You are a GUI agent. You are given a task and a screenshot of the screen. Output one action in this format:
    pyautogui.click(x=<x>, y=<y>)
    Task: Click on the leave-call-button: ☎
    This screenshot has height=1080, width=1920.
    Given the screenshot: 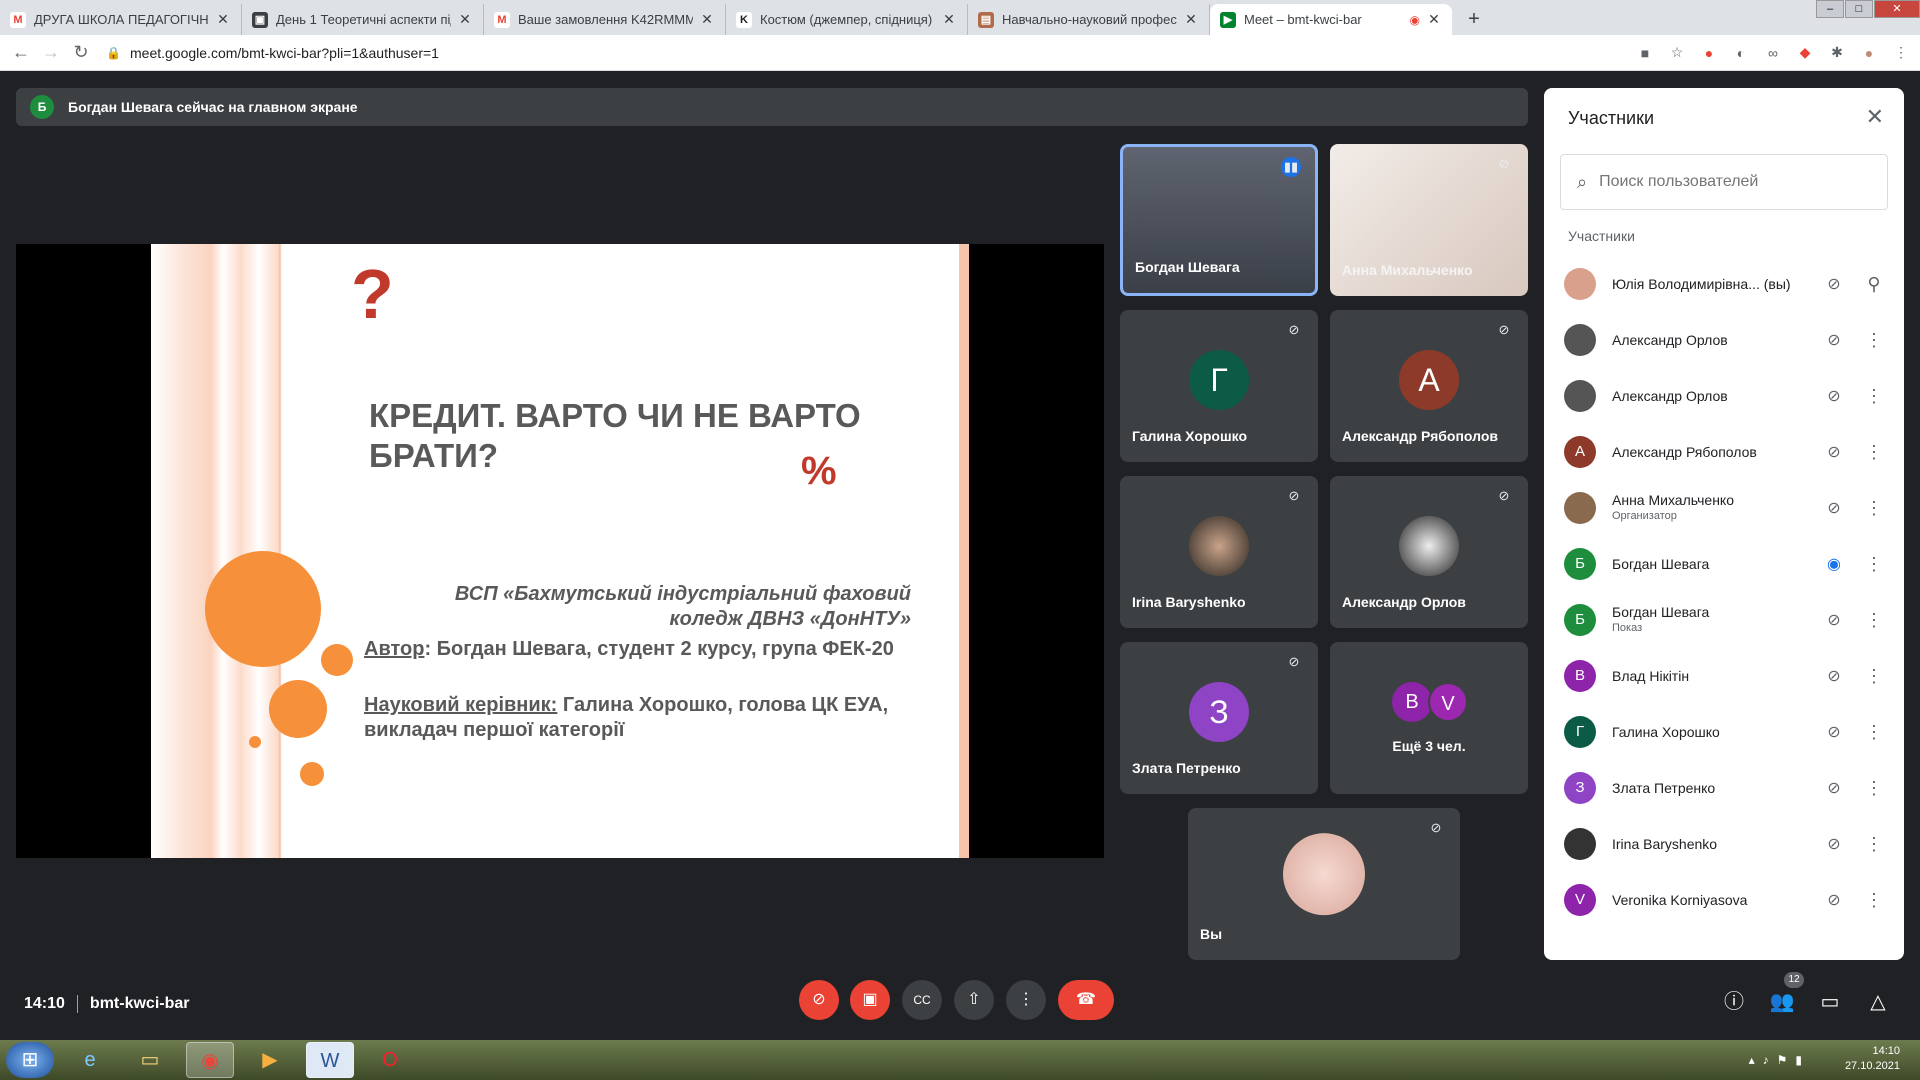 What is the action you would take?
    pyautogui.click(x=1086, y=1000)
    